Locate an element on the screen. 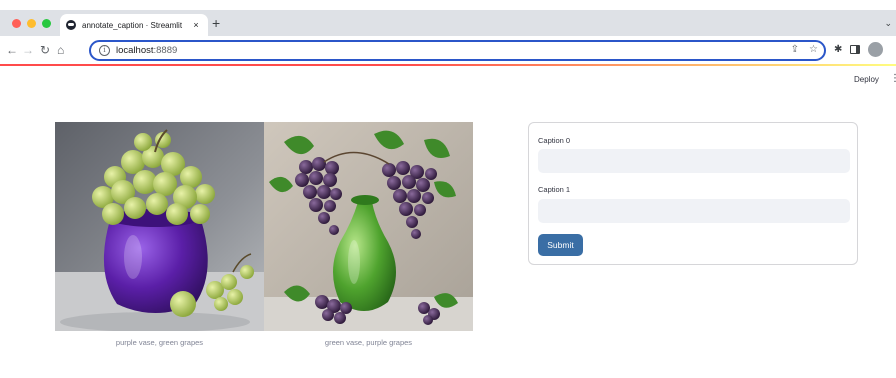 The height and width of the screenshot is (378, 896). back-arrow-icon: ← is located at coordinates (12, 50).